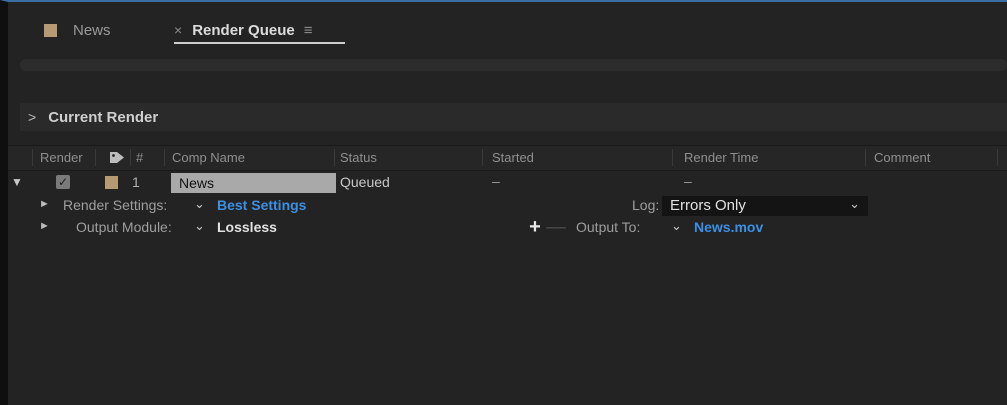 The height and width of the screenshot is (405, 1007). I want to click on header-render: Render, so click(61, 157).